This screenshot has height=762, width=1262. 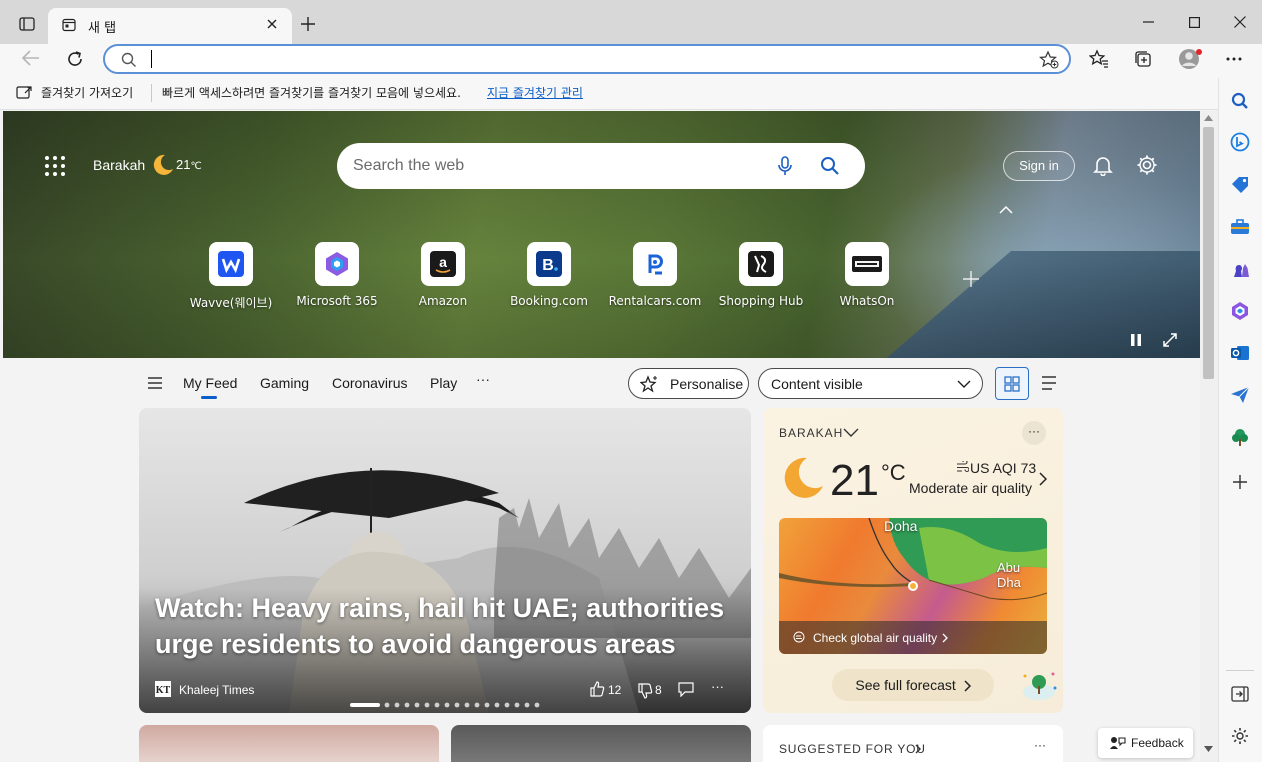 I want to click on microphone-icon, so click(x=785, y=166).